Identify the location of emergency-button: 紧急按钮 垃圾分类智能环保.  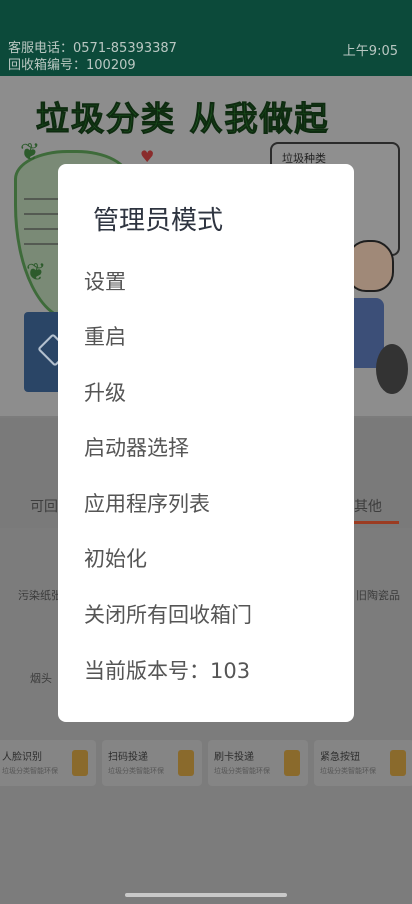
(363, 763).